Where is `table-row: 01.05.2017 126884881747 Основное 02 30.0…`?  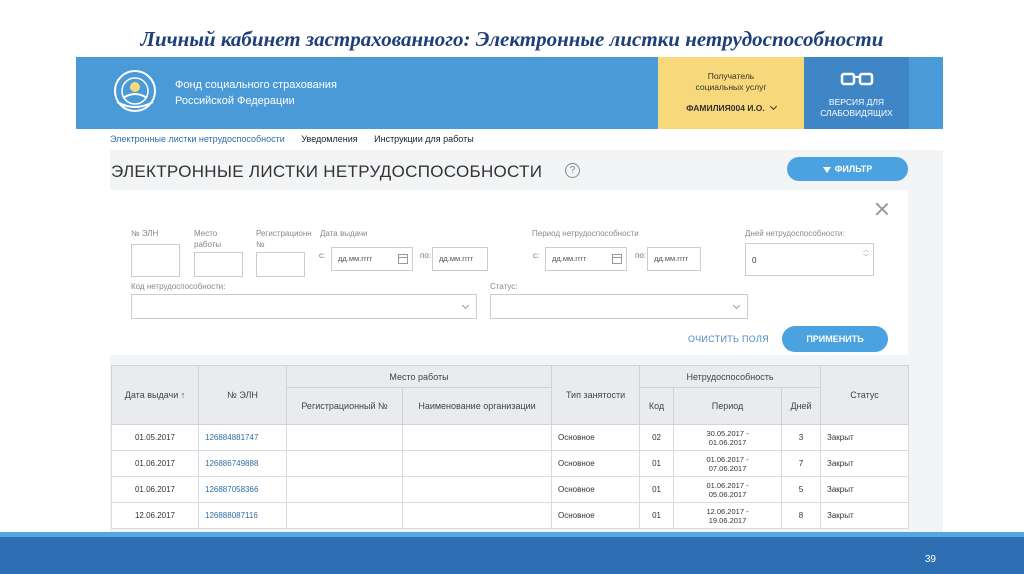 table-row: 01.05.2017 126884881747 Основное 02 30.0… is located at coordinates (510, 437).